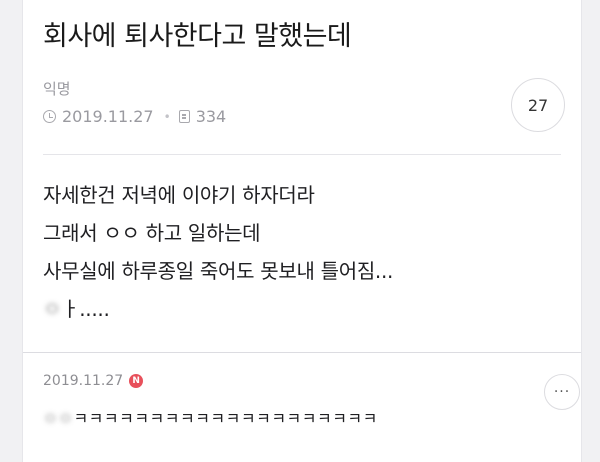  Describe the element at coordinates (538, 105) in the screenshot. I see `comment-count-button: 27` at that location.